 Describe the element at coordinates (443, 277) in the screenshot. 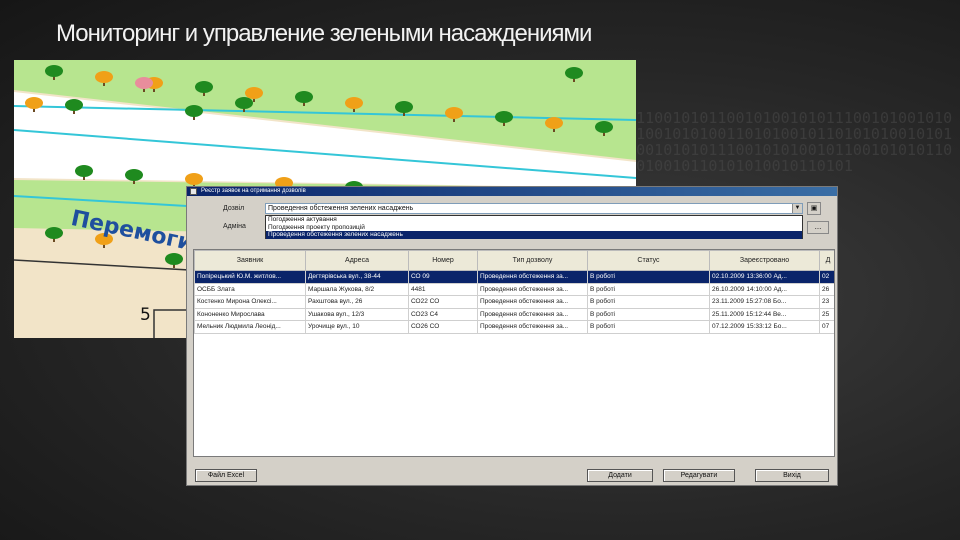

I see `table-cell: СО 09` at that location.